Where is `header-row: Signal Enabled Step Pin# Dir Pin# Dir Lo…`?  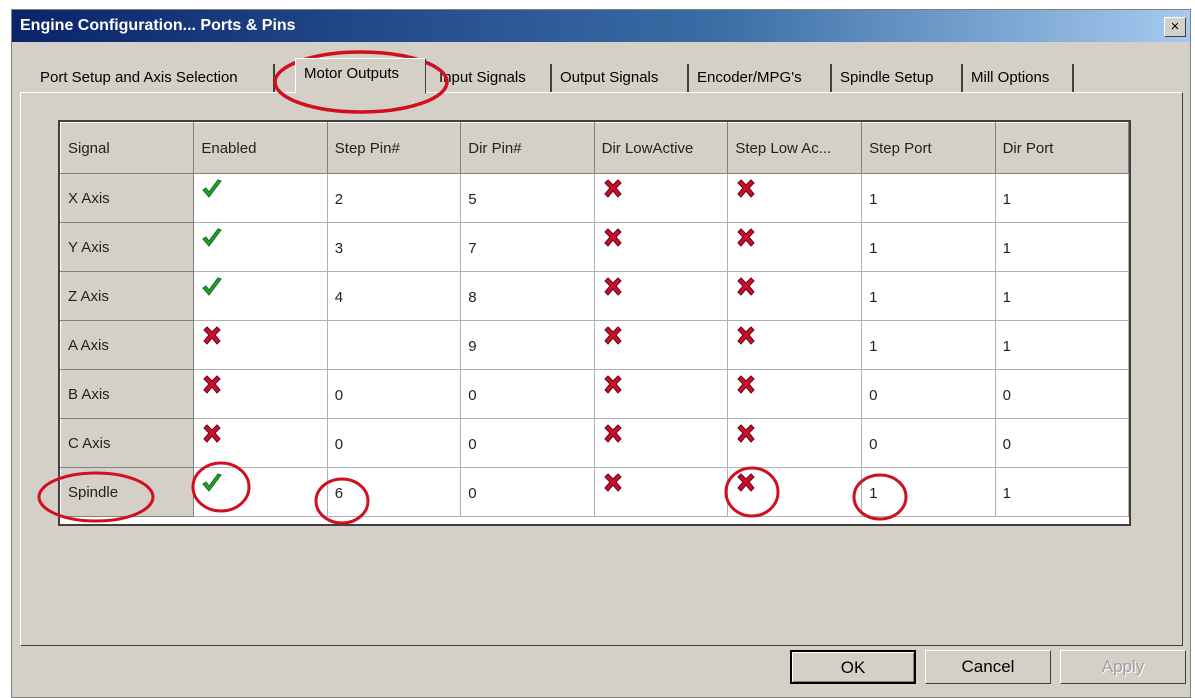
header-row: Signal Enabled Step Pin# Dir Pin# Dir Lo… is located at coordinates (594, 148).